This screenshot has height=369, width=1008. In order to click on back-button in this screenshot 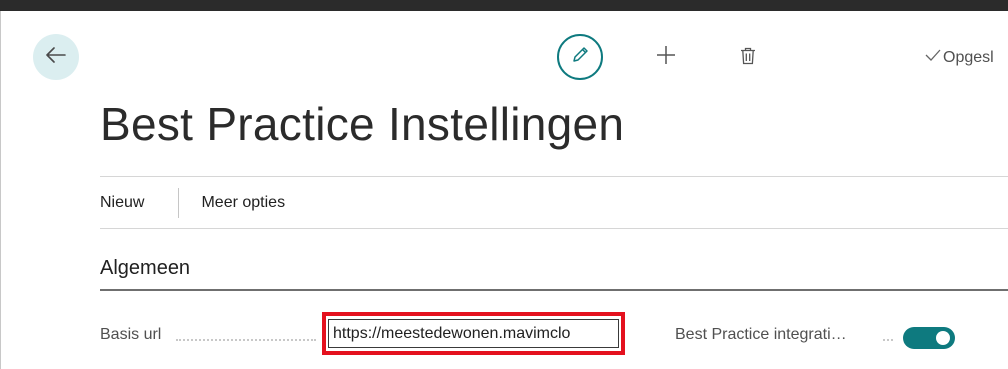, I will do `click(56, 57)`.